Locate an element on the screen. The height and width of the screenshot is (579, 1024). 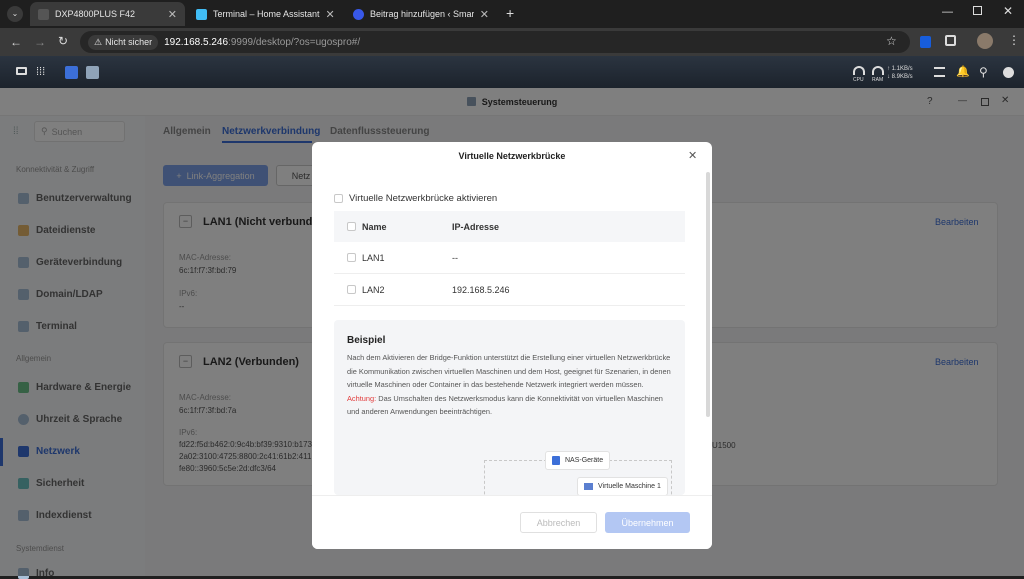
user-icon is located at coordinates (1008, 72).